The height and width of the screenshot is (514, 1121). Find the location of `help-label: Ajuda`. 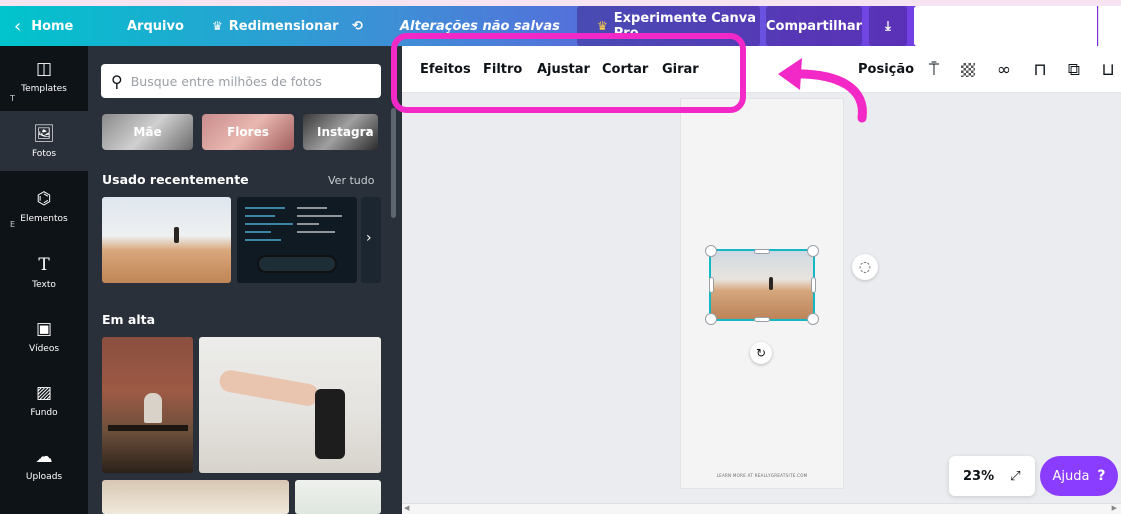

help-label: Ajuda is located at coordinates (1071, 476).